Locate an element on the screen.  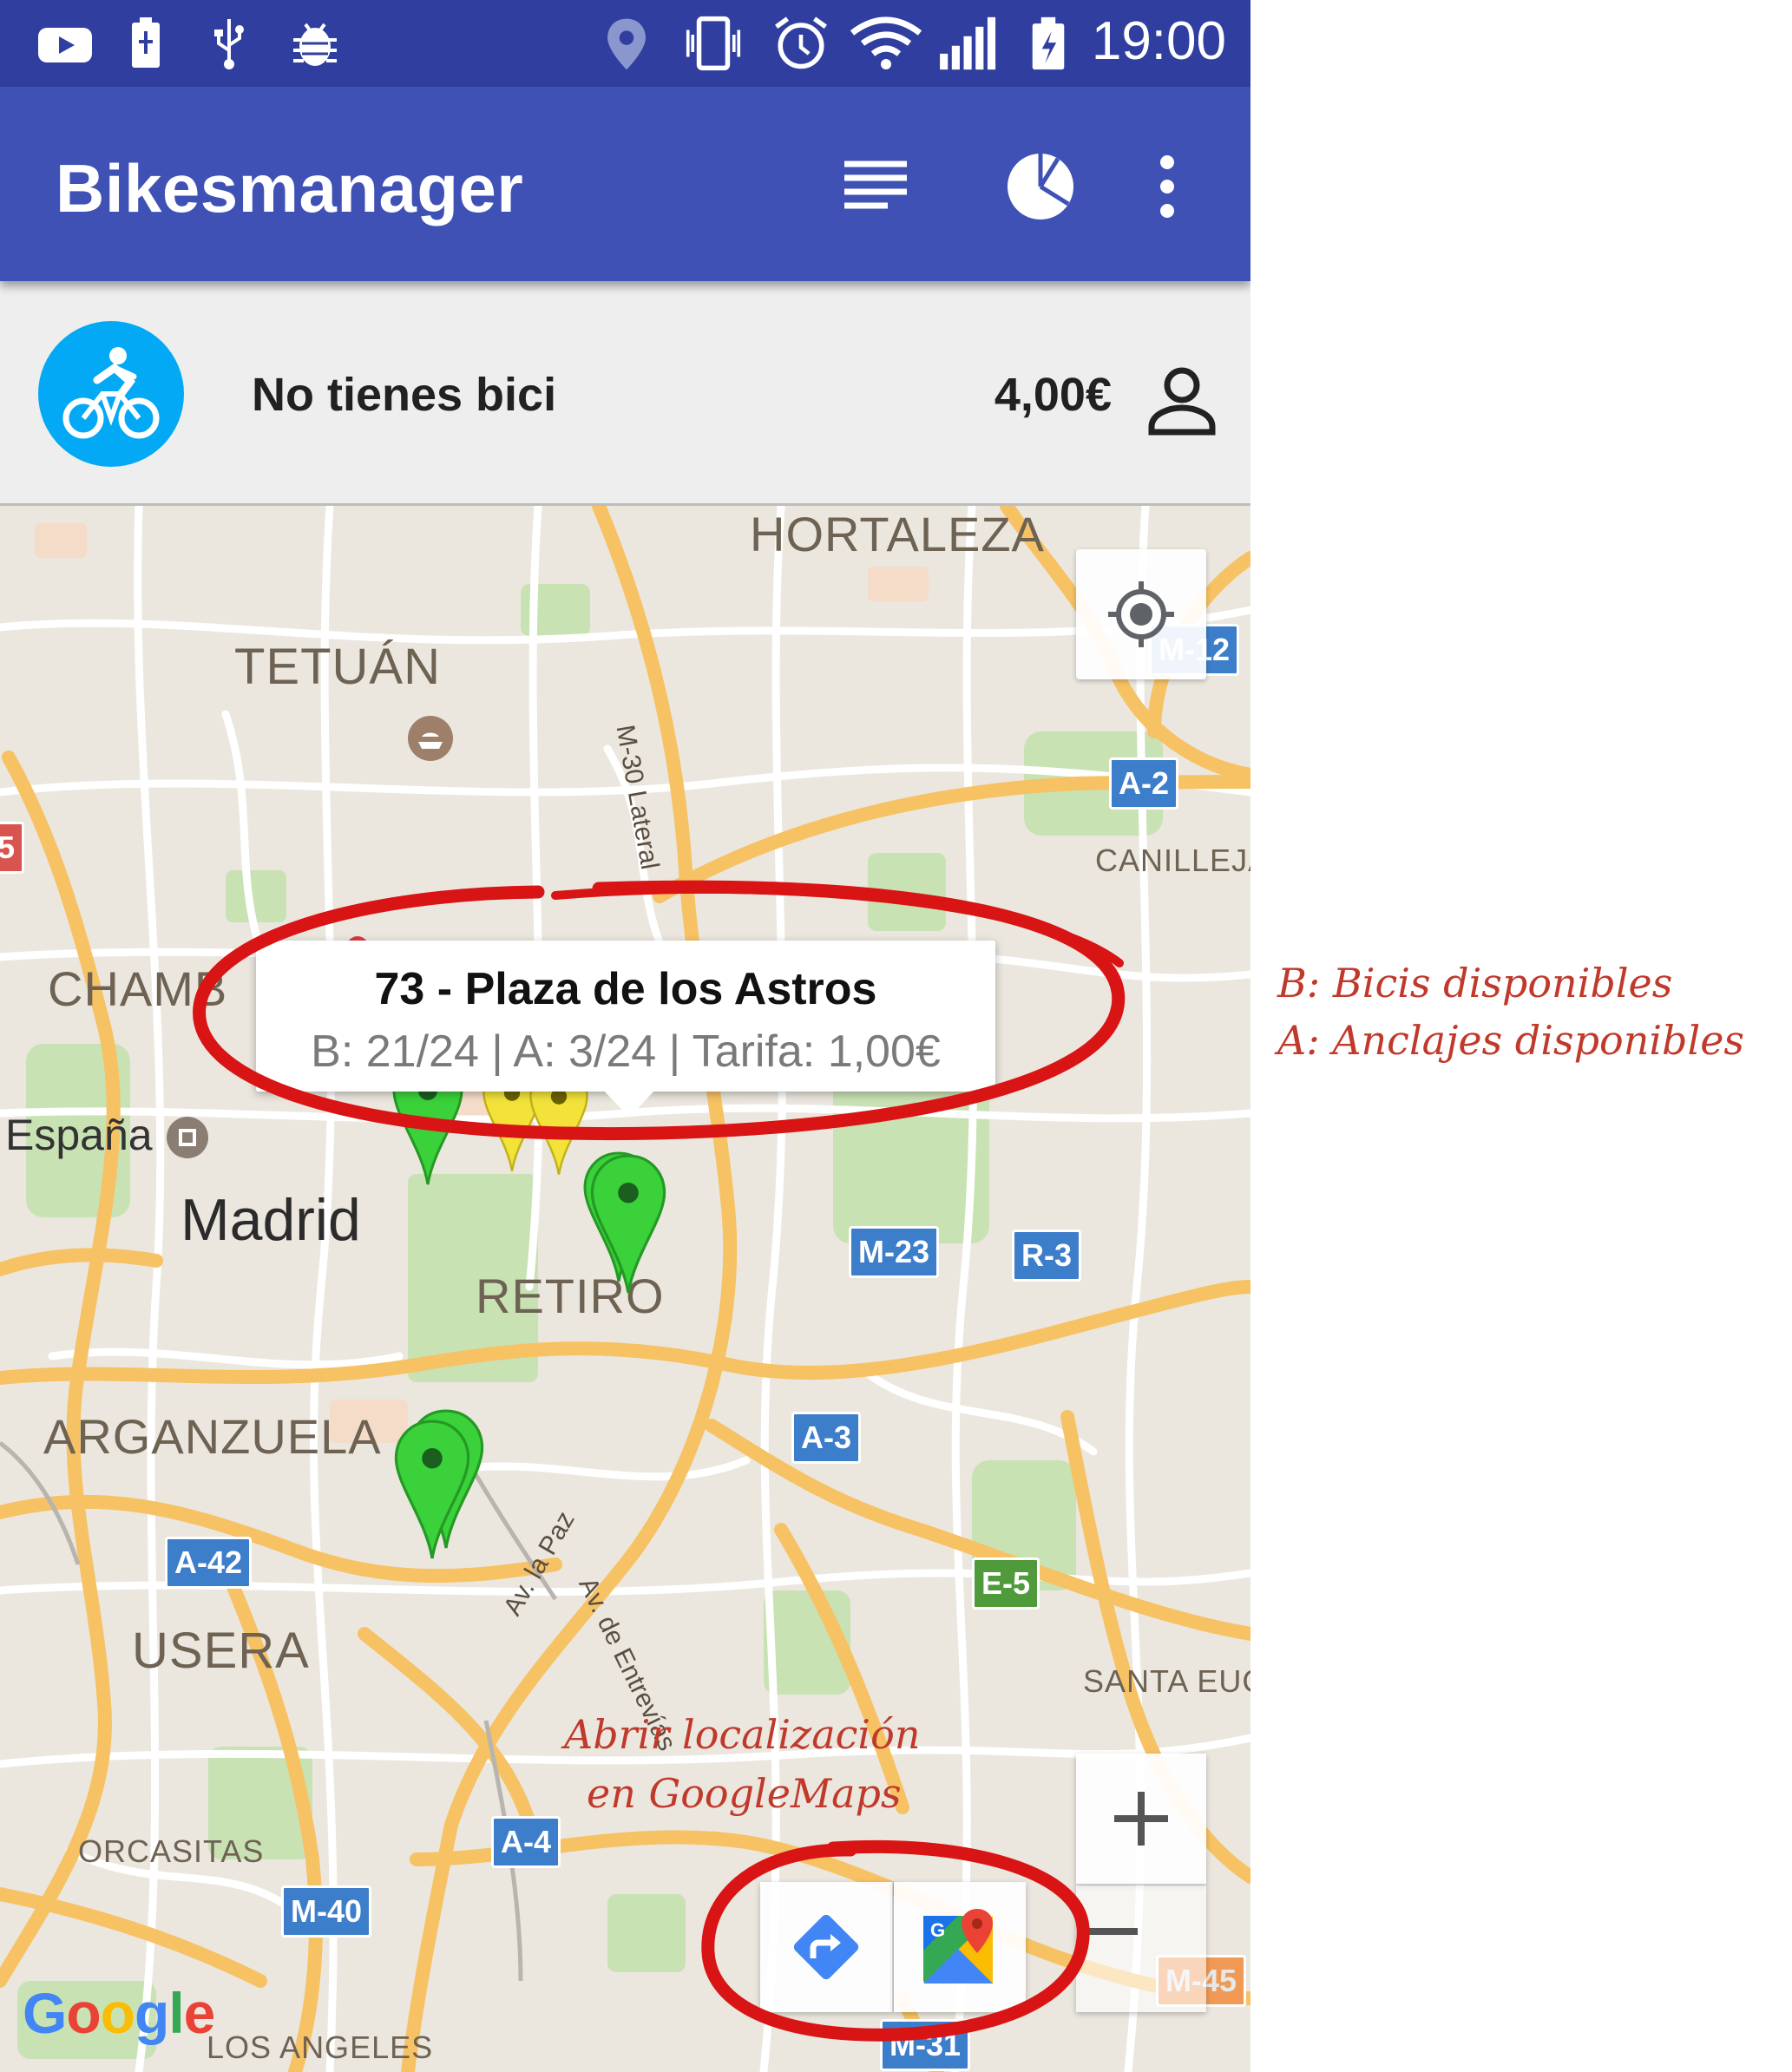
legend-bikes-note: B: Bicis disponibles is located at coordinates (1475, 983).